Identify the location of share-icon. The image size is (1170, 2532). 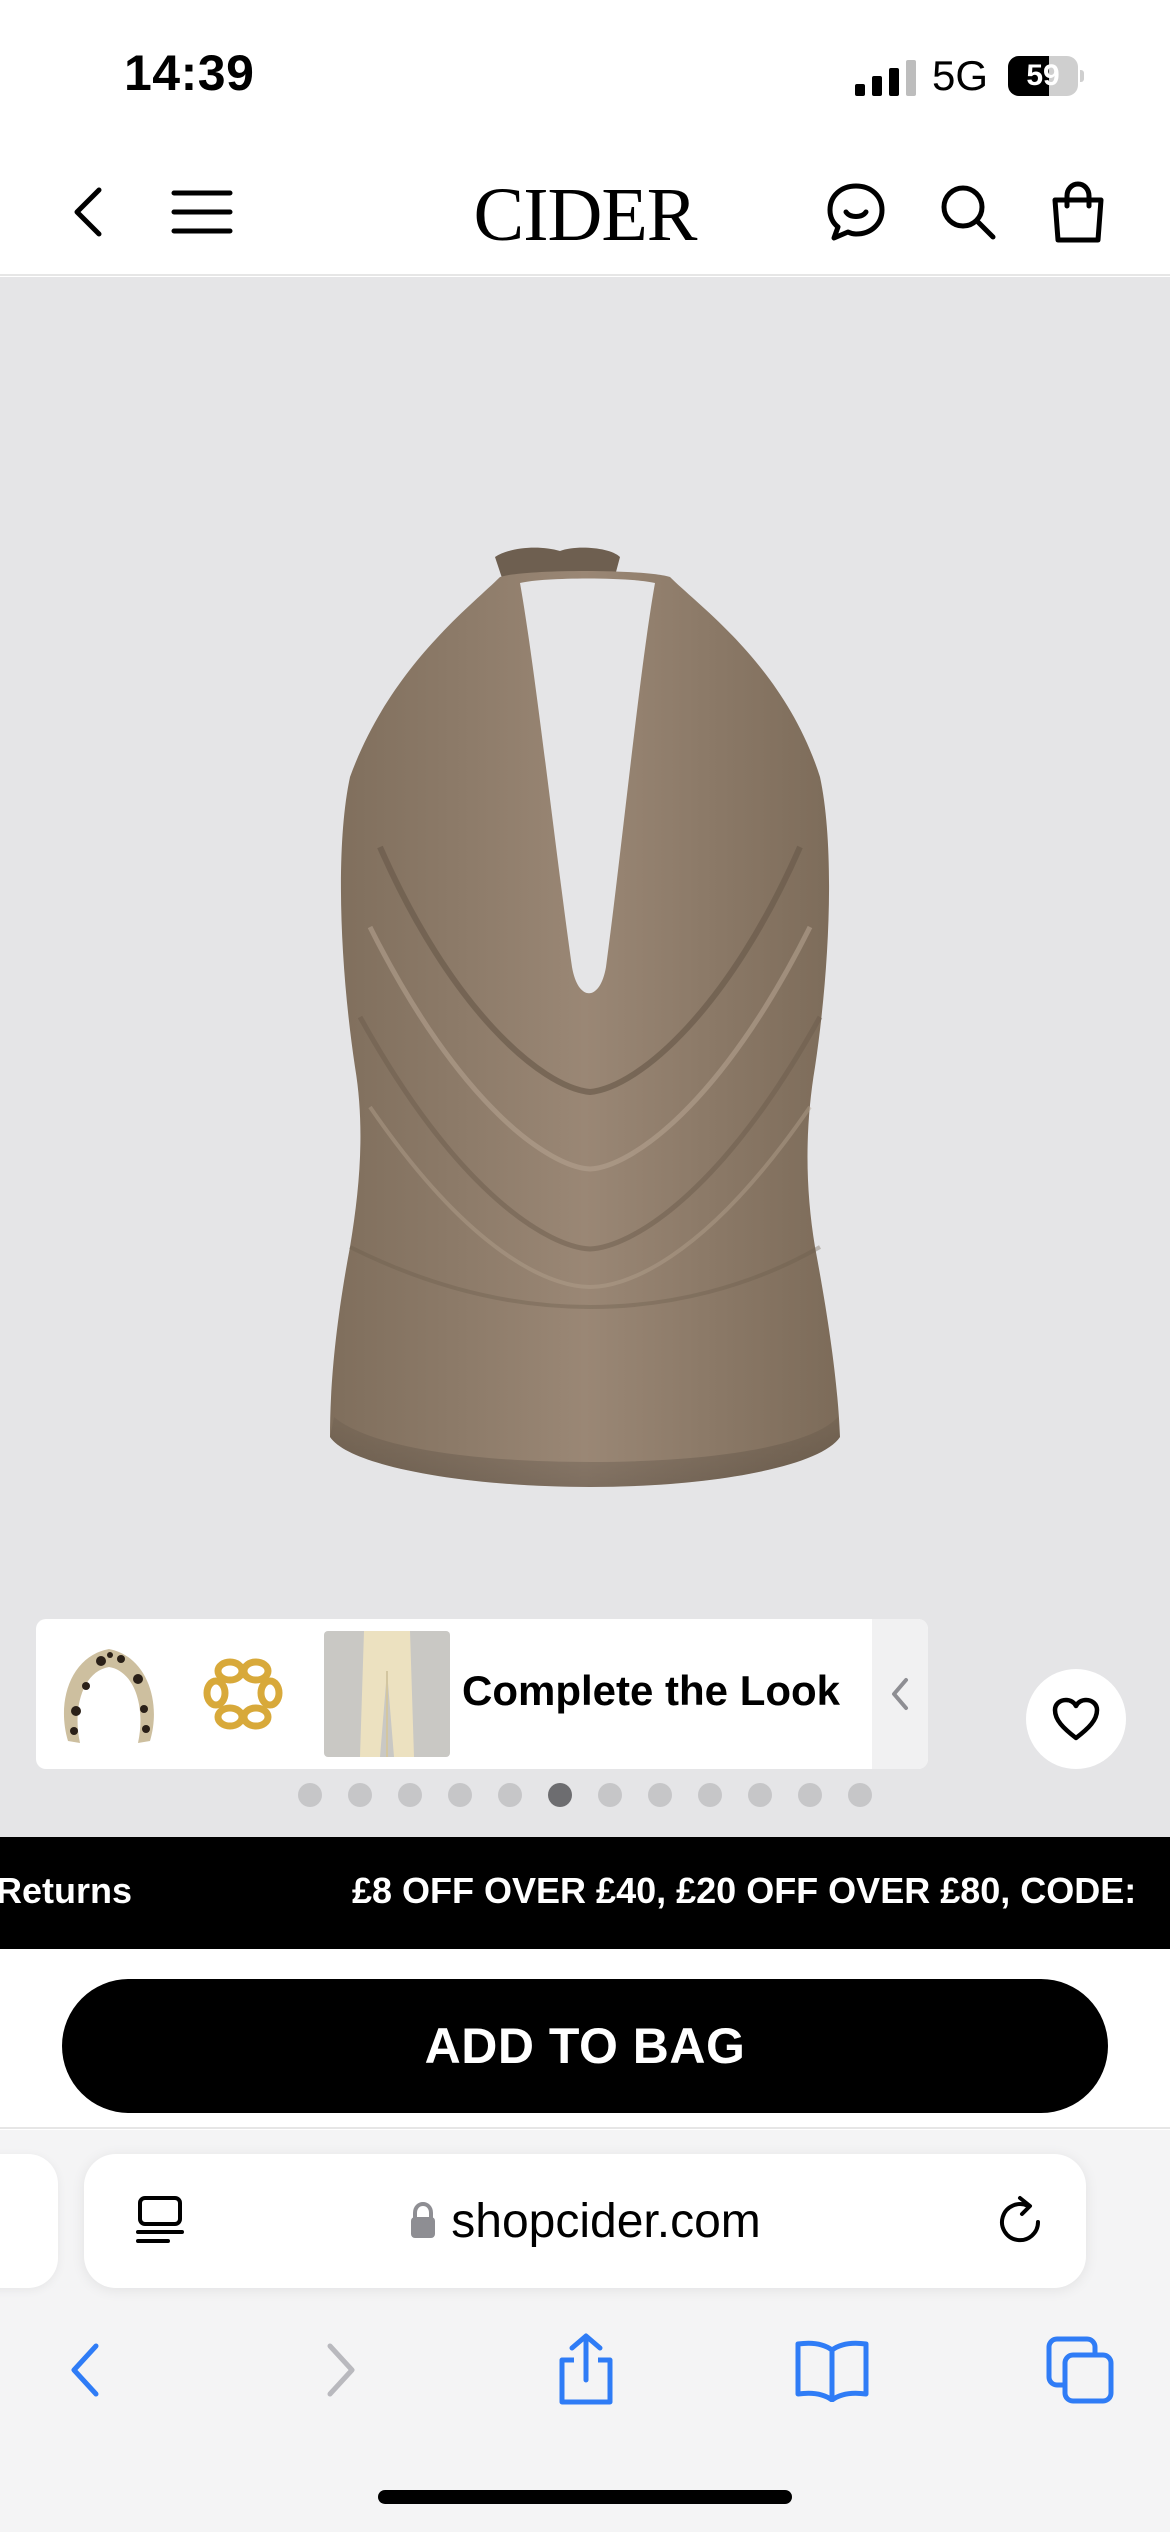
(586, 2370).